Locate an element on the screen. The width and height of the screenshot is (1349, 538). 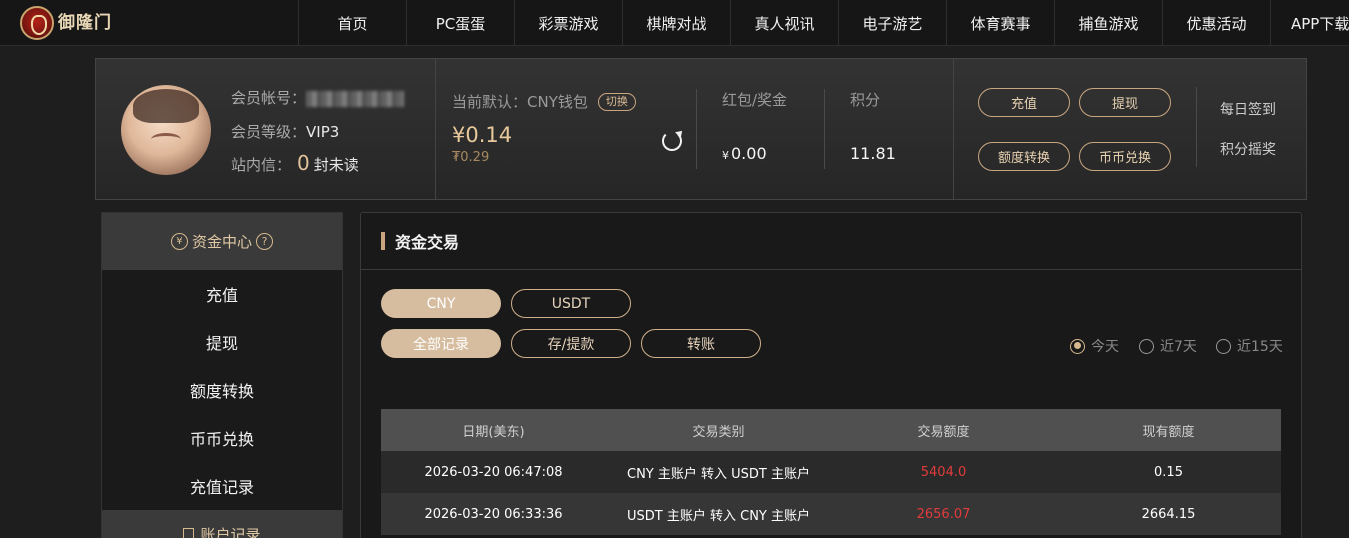
tab-all-records: 全部记录 is located at coordinates (441, 343).